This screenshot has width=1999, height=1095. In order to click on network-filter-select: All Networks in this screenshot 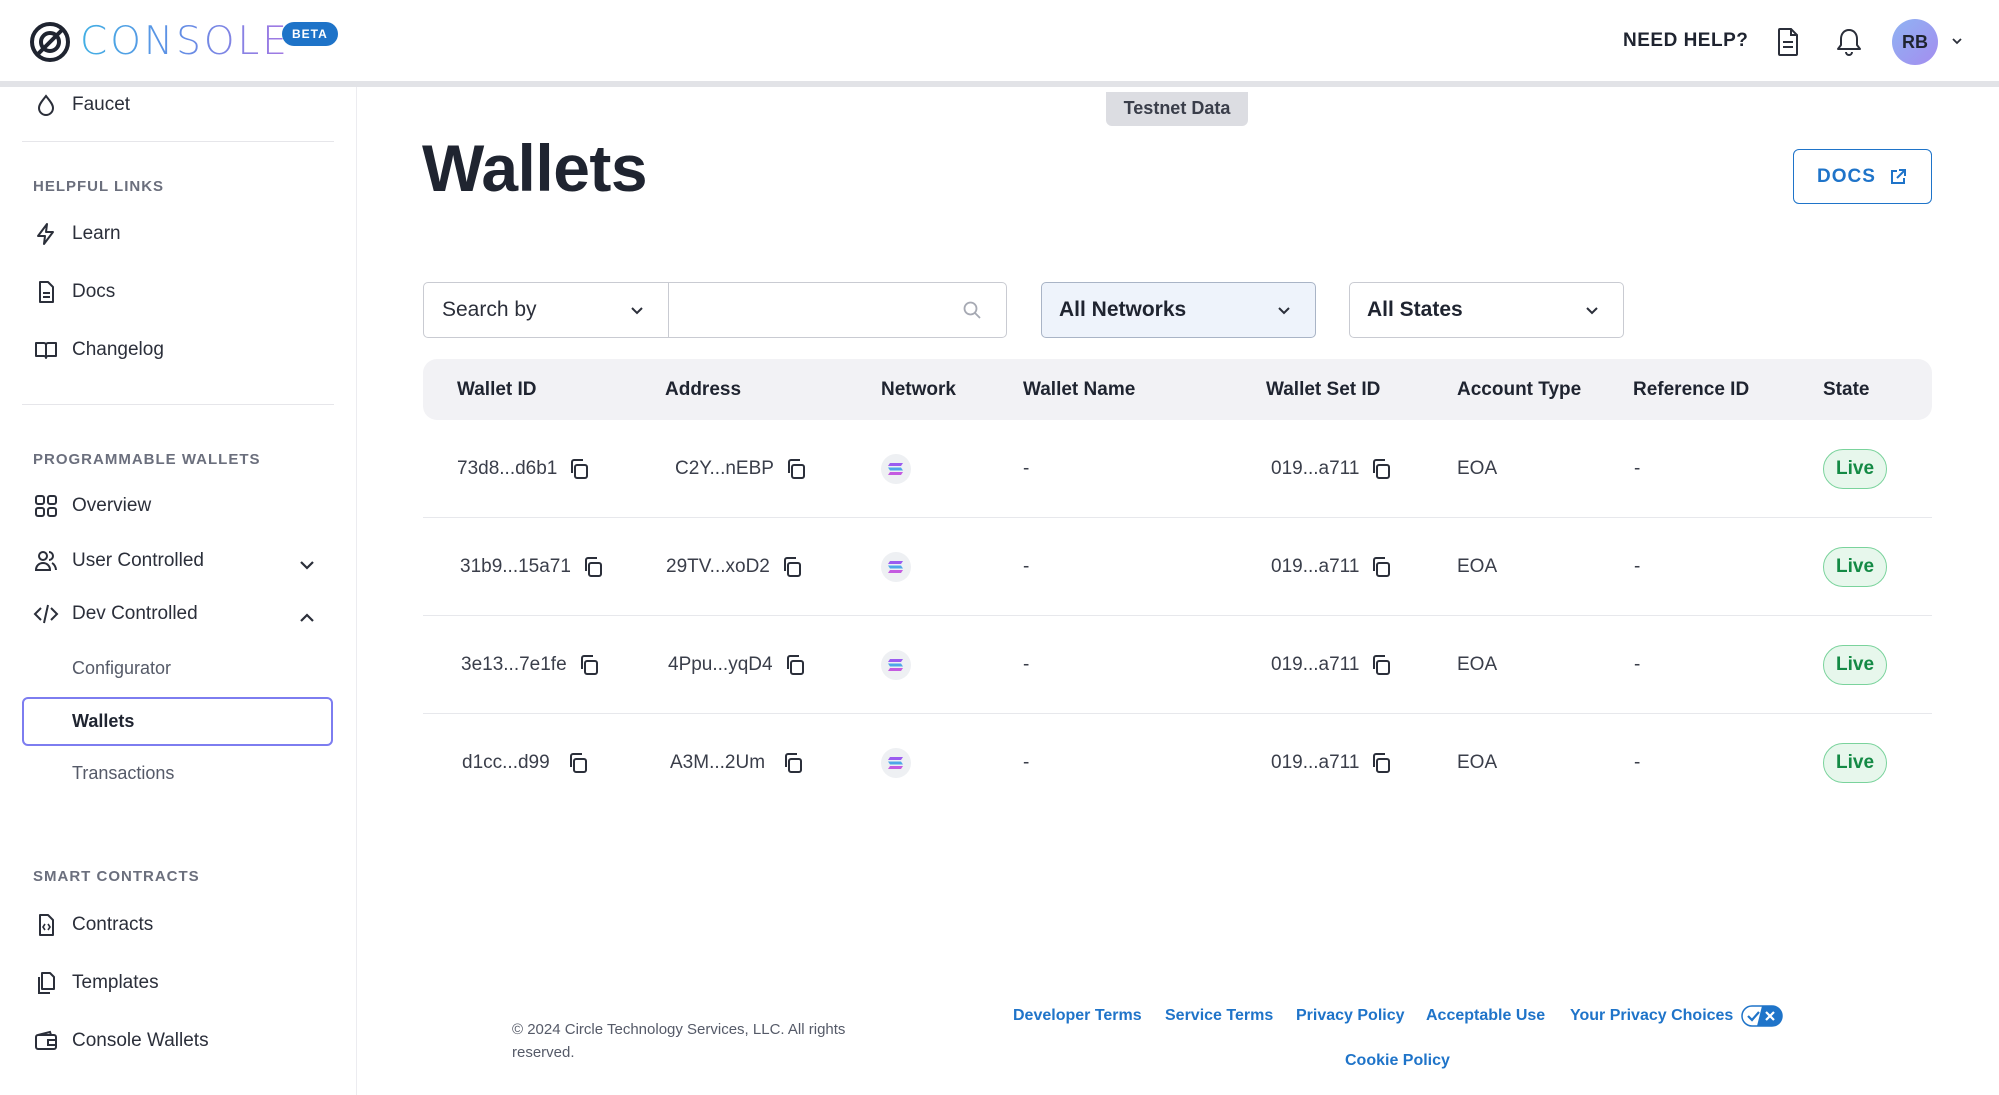, I will do `click(1178, 310)`.